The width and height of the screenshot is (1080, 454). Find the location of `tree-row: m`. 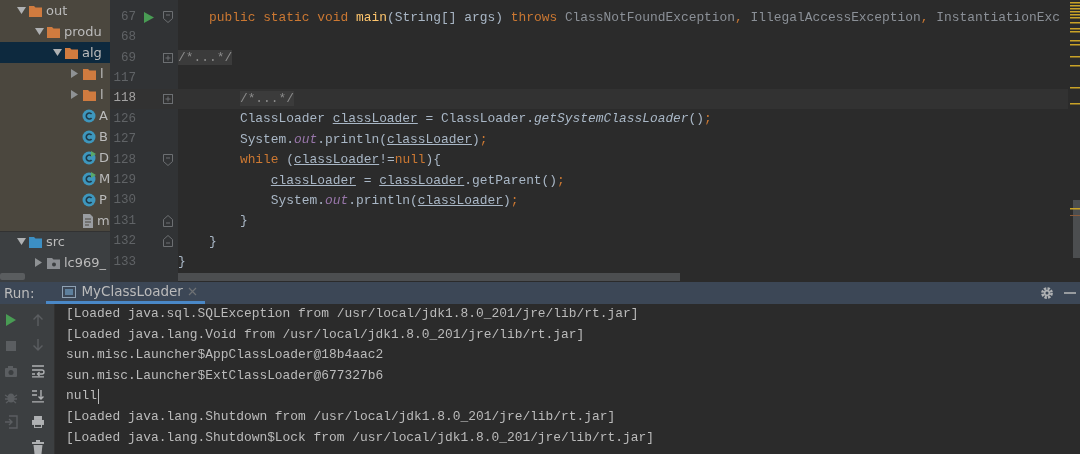

tree-row: m is located at coordinates (55, 220).